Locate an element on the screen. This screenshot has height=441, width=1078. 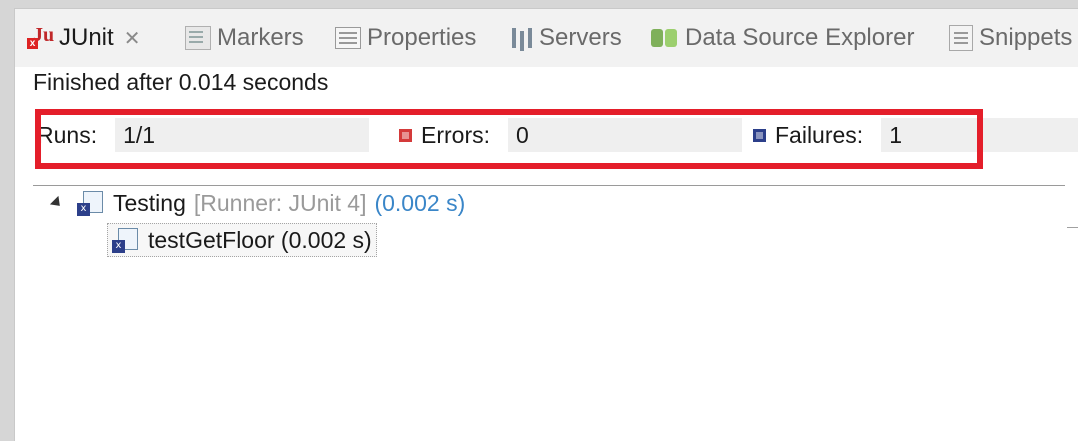
tab-markers: Markers is located at coordinates (244, 38).